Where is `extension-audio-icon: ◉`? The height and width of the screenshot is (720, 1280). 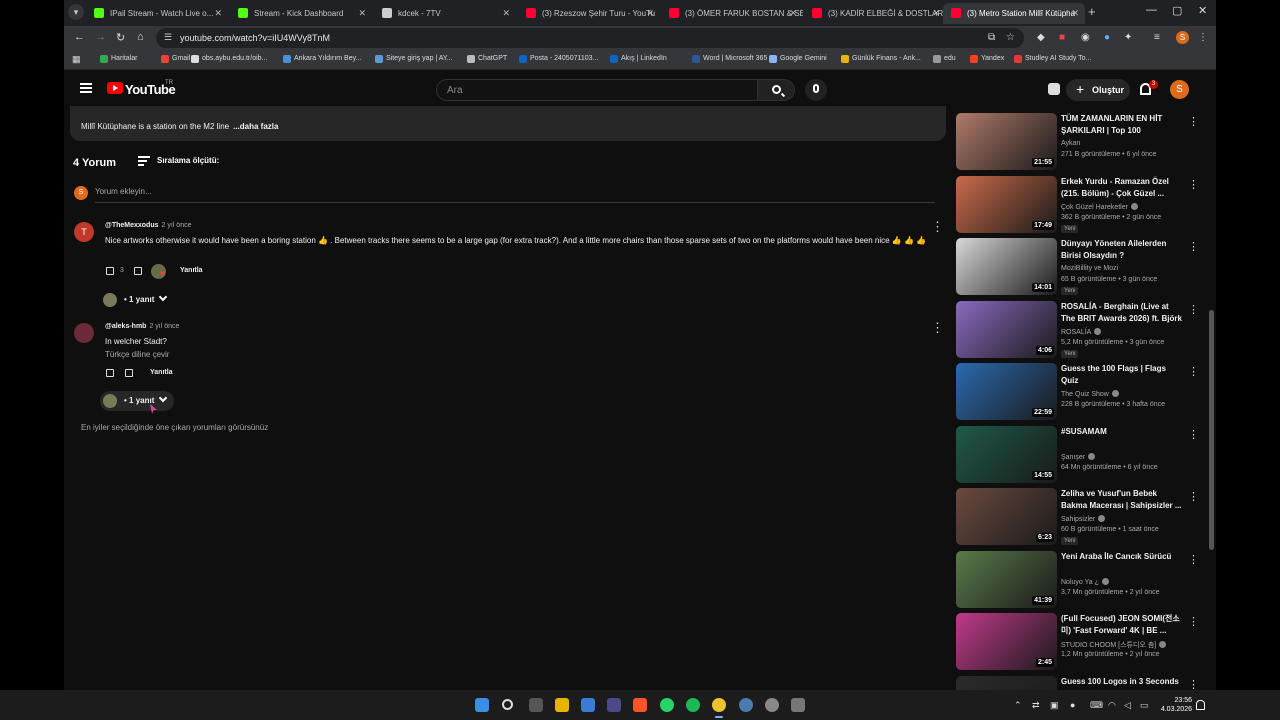 extension-audio-icon: ◉ is located at coordinates (1085, 37).